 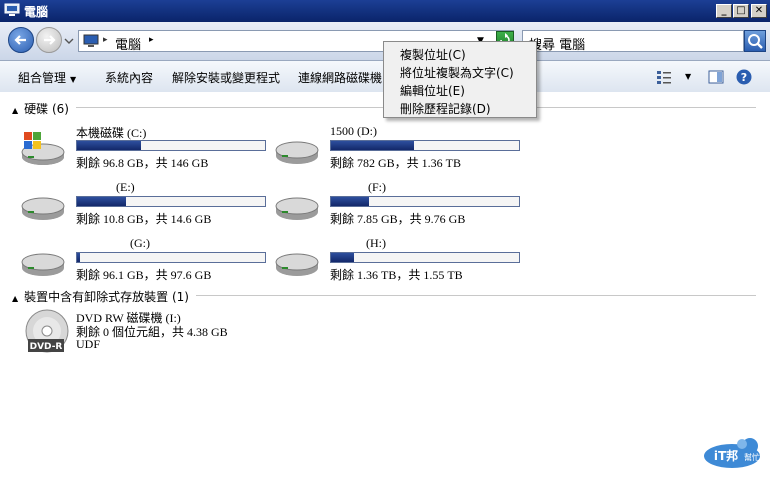 What do you see at coordinates (106, 297) in the screenshot?
I see `group-title: 裝置中含有卸除式存放裝置 (1)` at bounding box center [106, 297].